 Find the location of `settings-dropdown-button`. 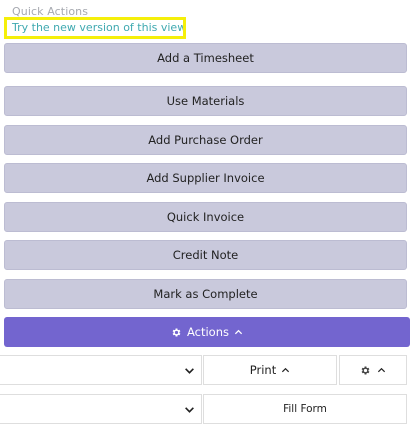

settings-dropdown-button is located at coordinates (373, 370).